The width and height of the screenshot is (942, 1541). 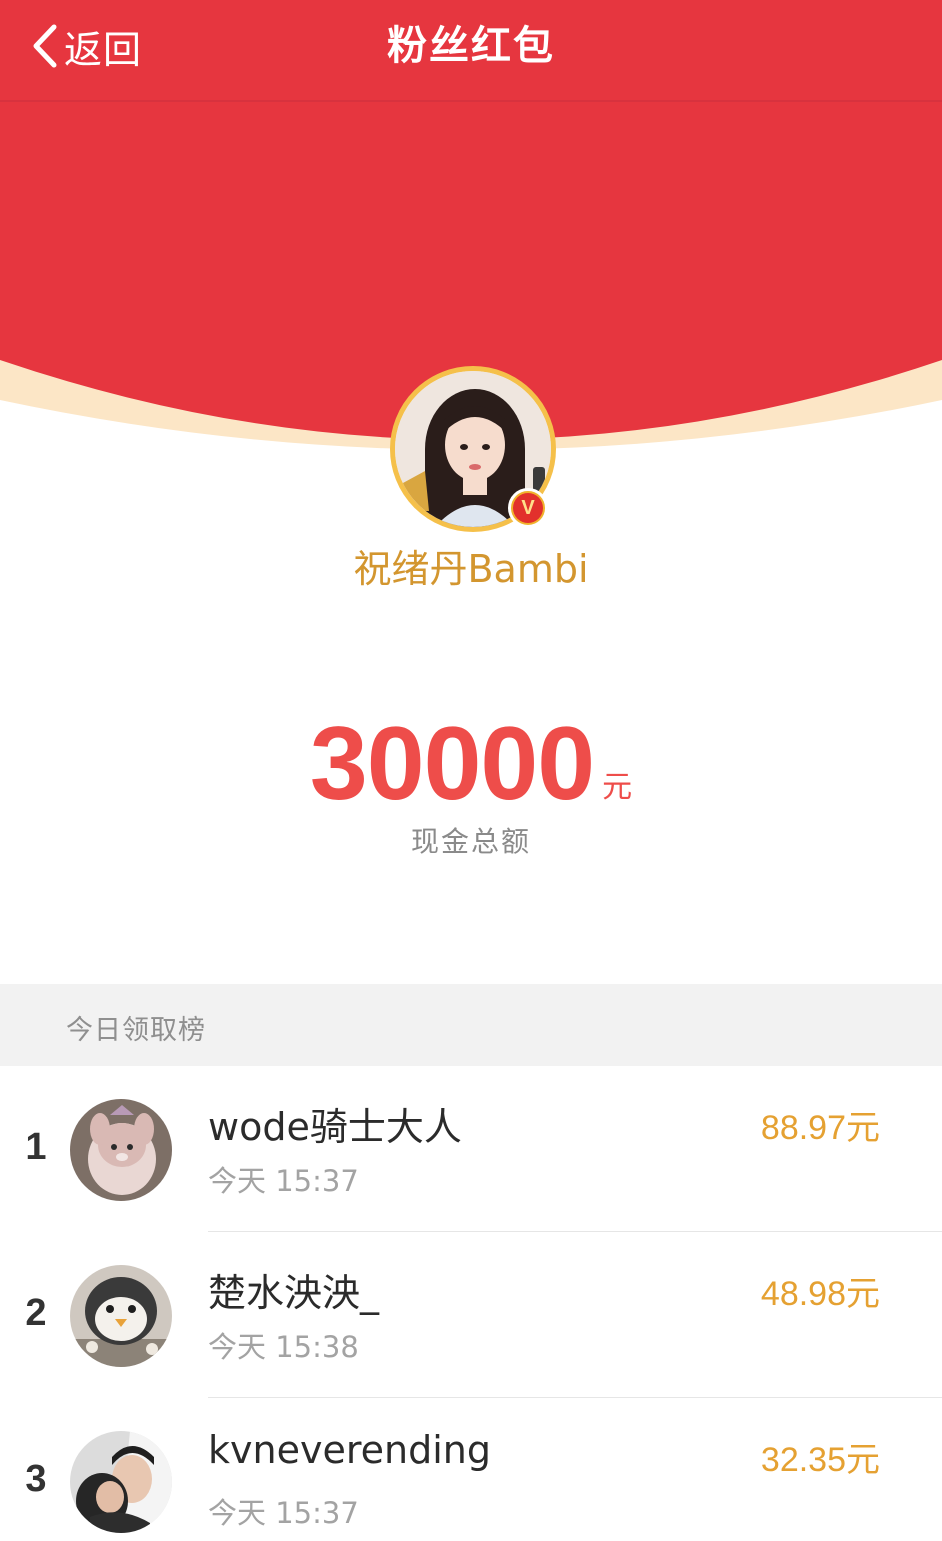 I want to click on leaderboard-row: 3 kvneverending 今天 15:37 32.35元, so click(x=471, y=1469).